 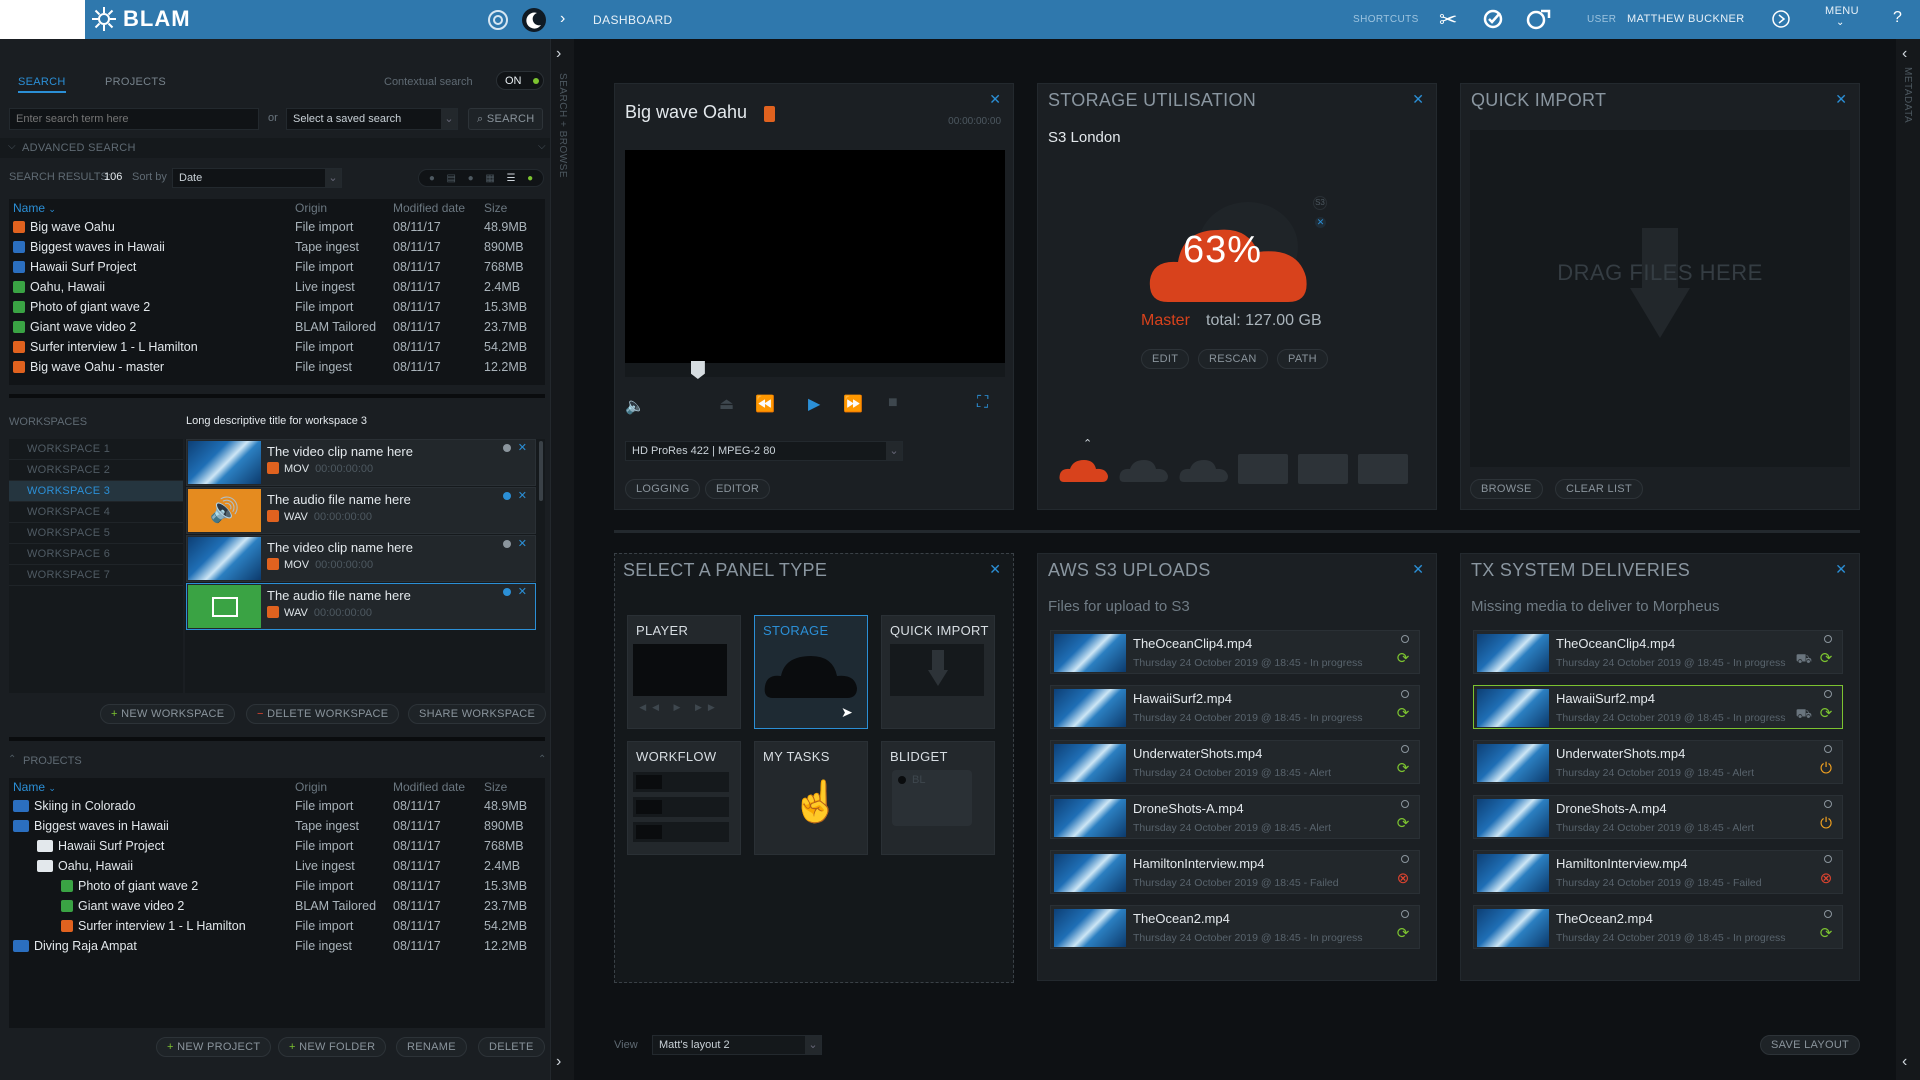 I want to click on workspace-item: WORKSPACE 7, so click(x=96, y=575).